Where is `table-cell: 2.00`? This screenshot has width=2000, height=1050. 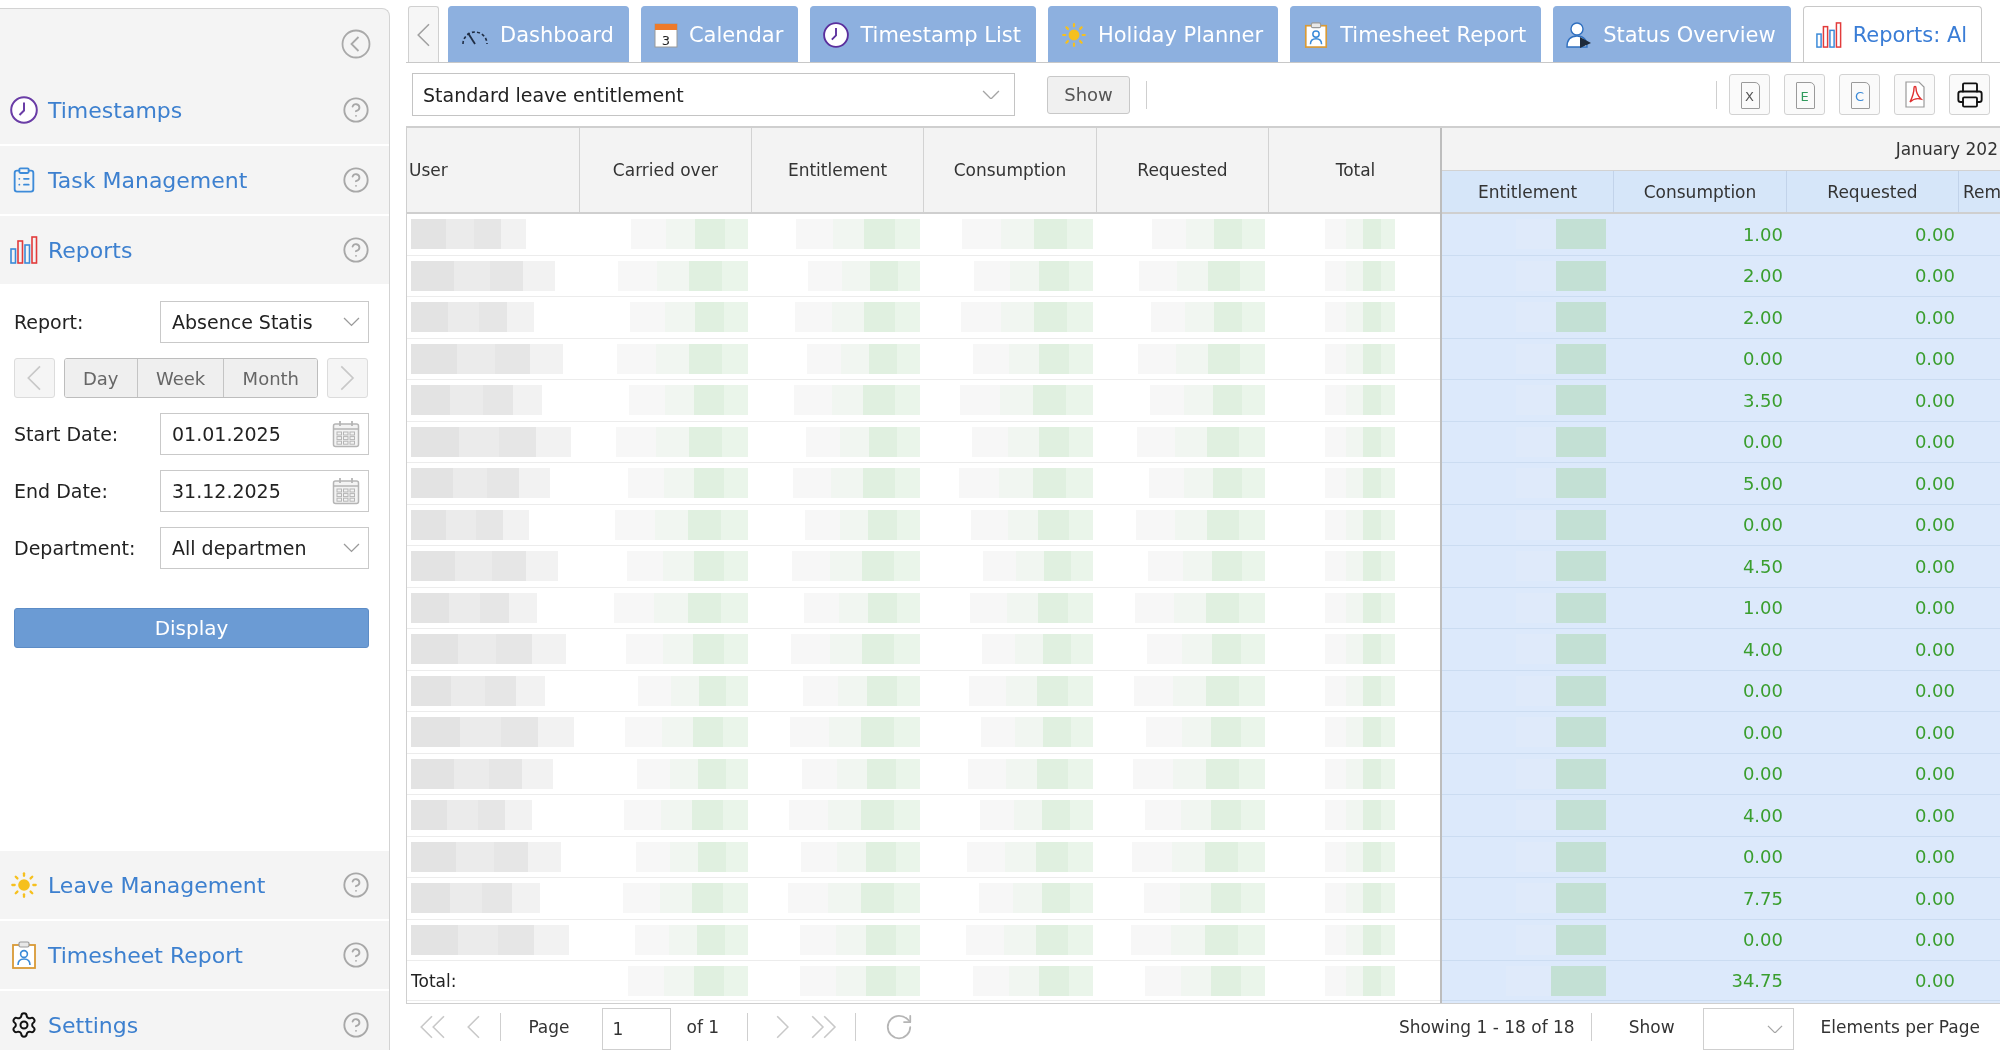
table-cell: 2.00 is located at coordinates (1762, 276).